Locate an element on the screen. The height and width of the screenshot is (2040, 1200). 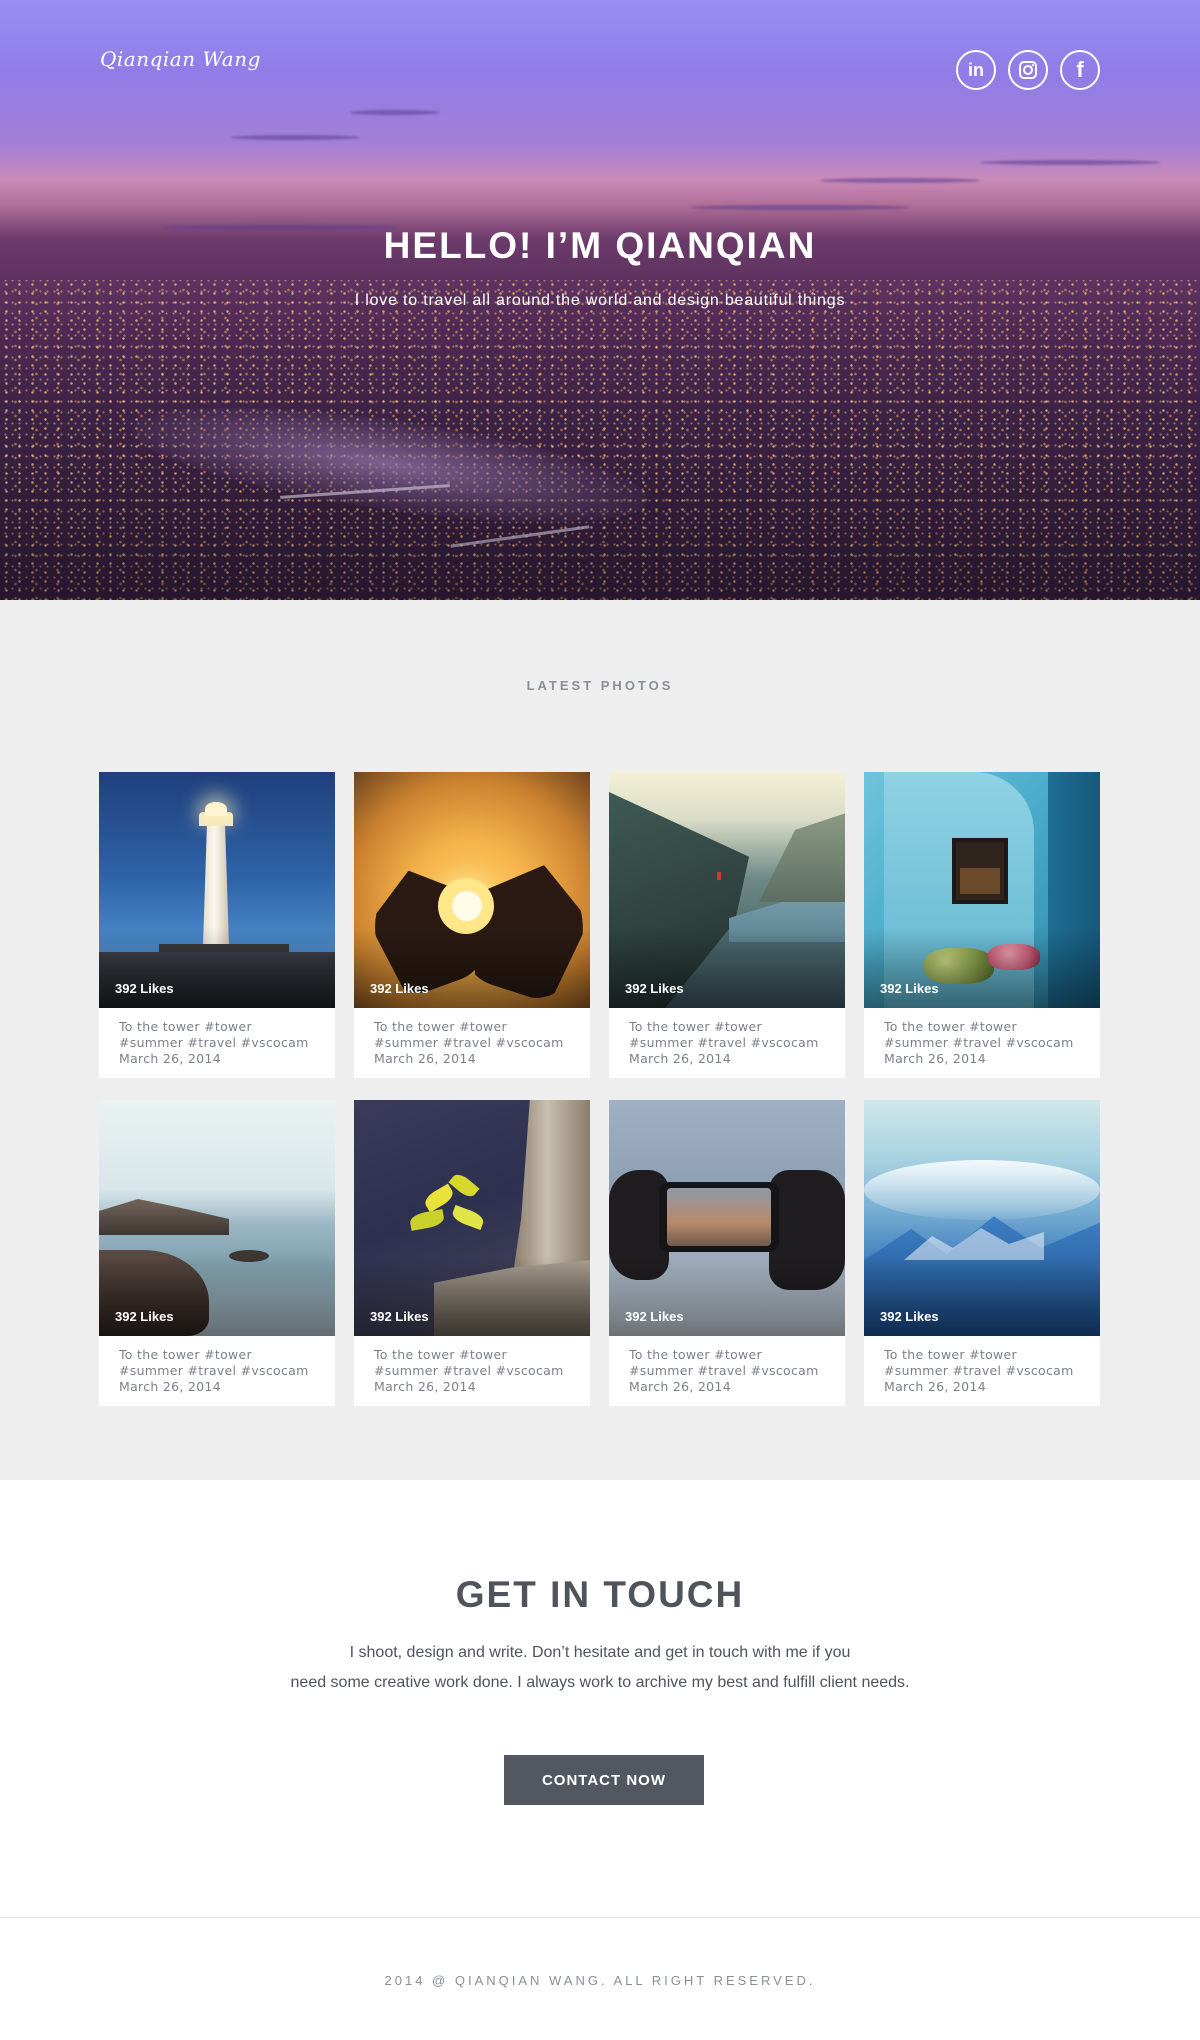
photo-blue-wall-window: 392 Likes is located at coordinates (982, 890).